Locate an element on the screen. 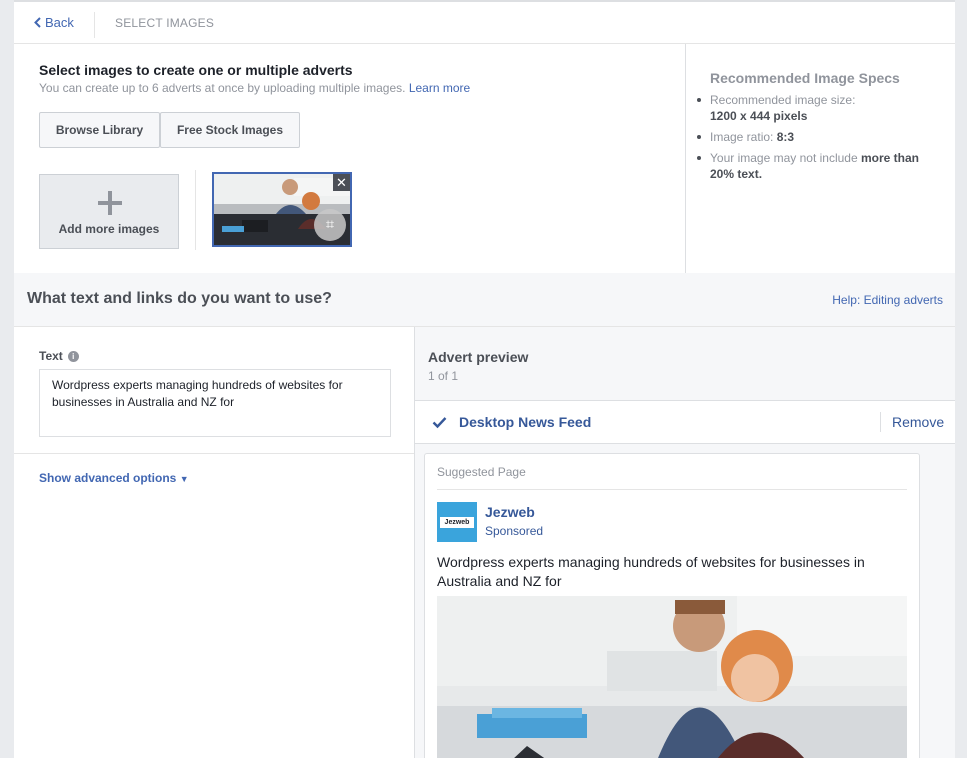 The image size is (967, 758). placement-bar: Desktop News Feed Remove is located at coordinates (685, 422).